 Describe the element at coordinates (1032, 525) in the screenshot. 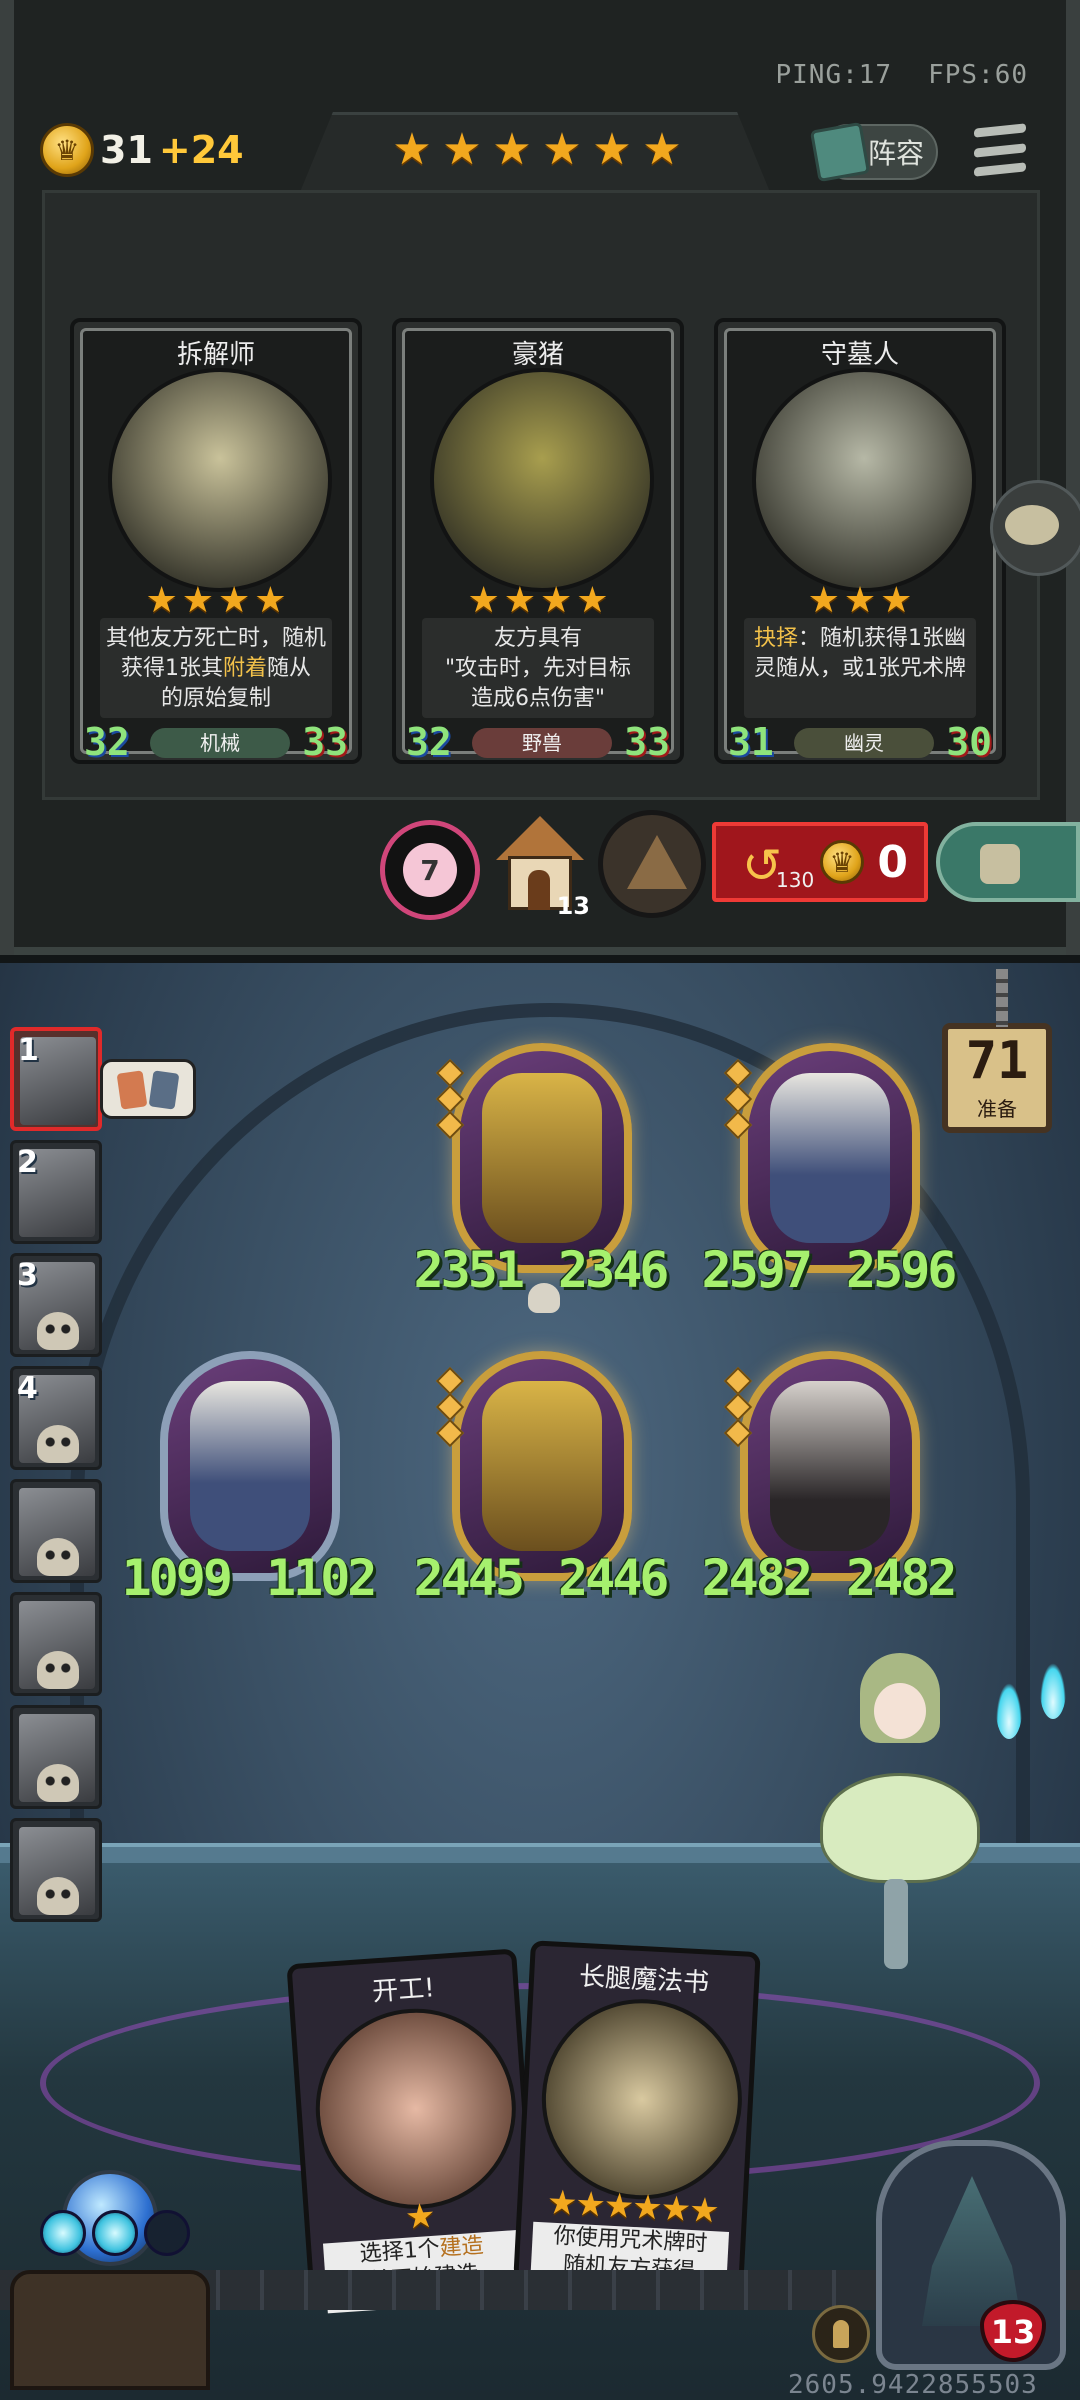

I see `chat-bubble-icon` at that location.